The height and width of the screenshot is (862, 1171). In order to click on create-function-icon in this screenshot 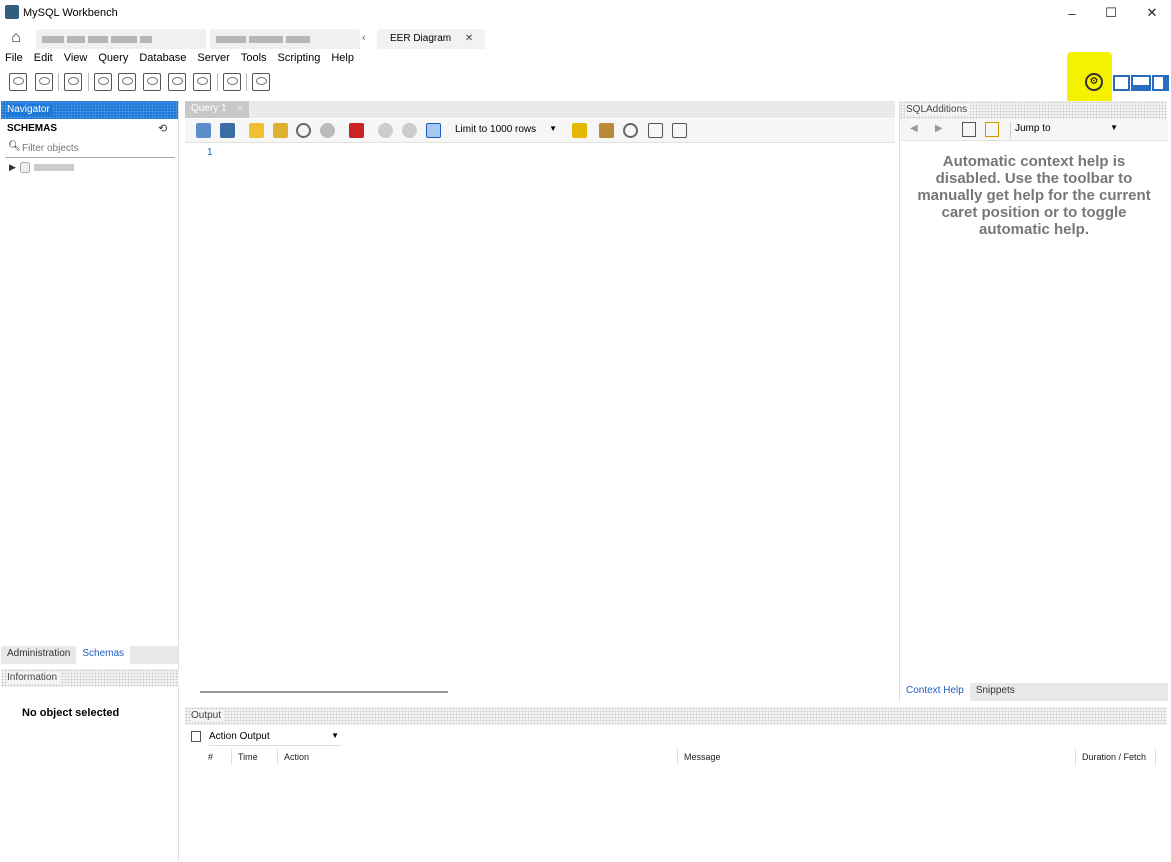, I will do `click(202, 82)`.